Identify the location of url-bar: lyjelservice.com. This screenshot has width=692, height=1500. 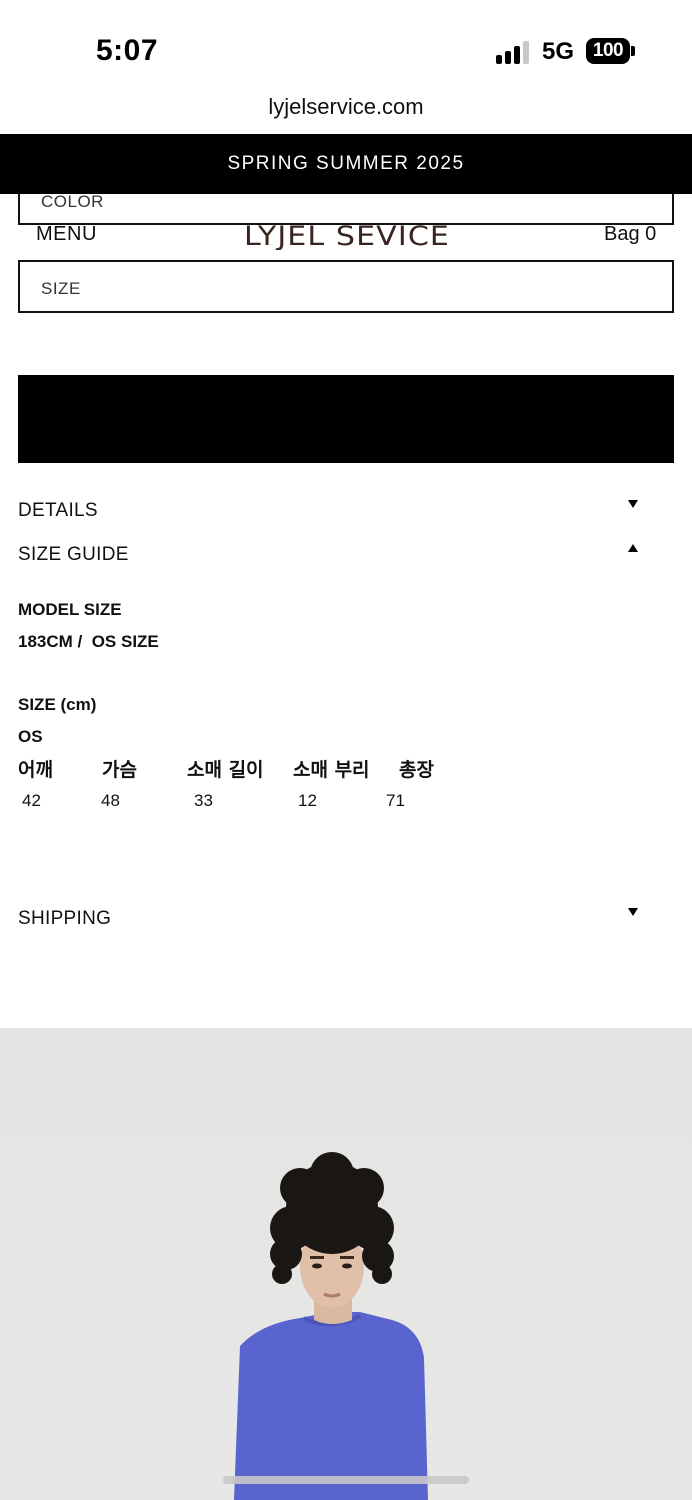
(346, 107).